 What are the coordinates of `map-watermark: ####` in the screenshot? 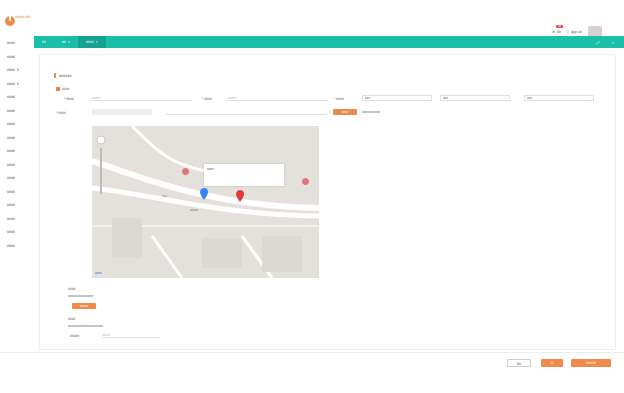 It's located at (98, 273).